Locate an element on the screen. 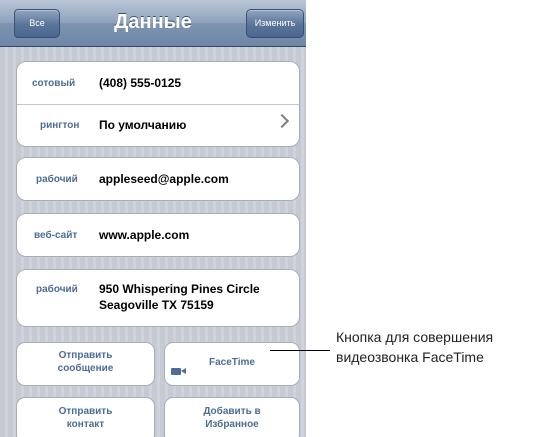 The image size is (554, 437). send-message-button: Отправить сообщение is located at coordinates (85, 364).